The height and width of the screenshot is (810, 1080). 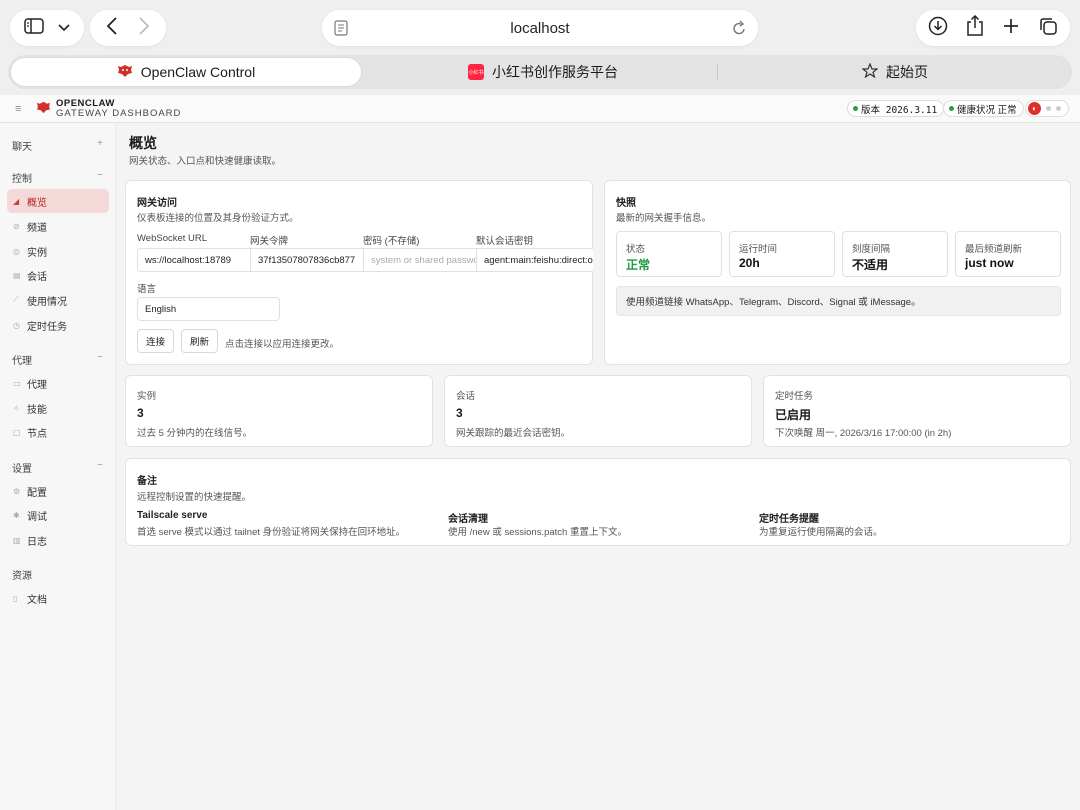 I want to click on tab-label: 小红书创作服务平台, so click(x=555, y=72).